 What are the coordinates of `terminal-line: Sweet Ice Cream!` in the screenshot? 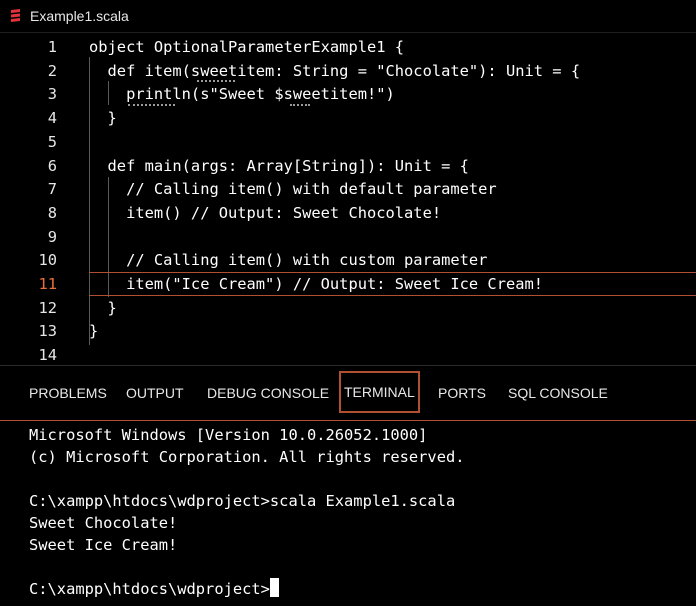 It's located at (103, 545).